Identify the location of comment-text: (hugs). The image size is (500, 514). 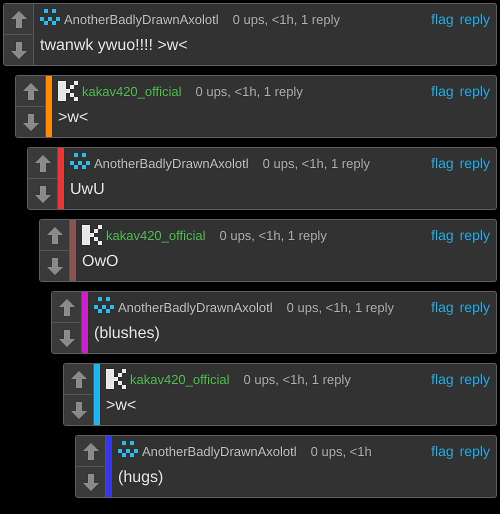
(141, 478).